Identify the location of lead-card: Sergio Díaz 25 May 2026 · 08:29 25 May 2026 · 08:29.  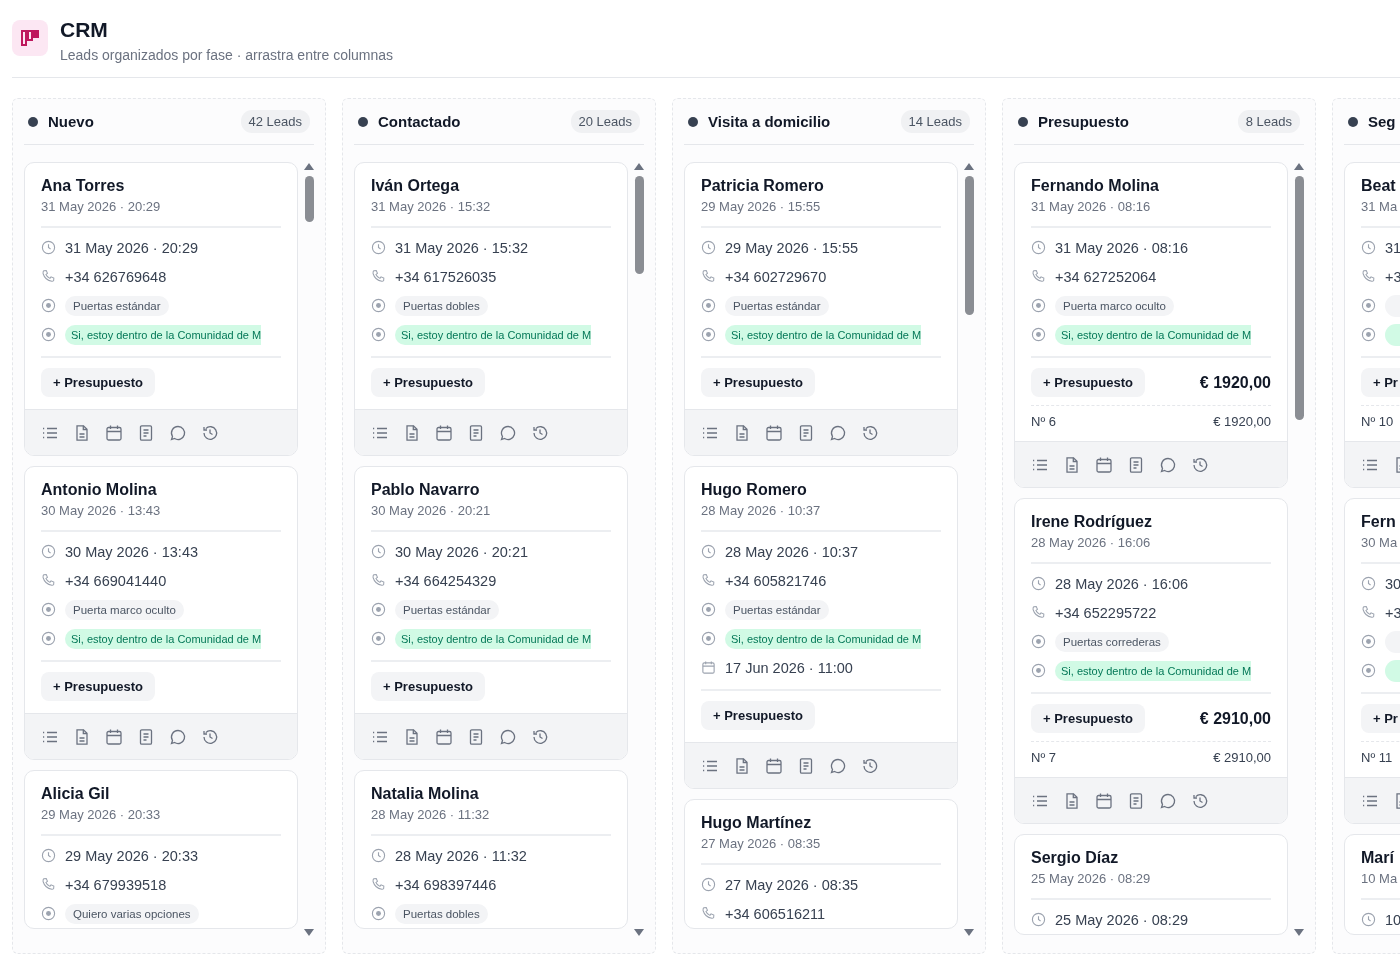
(1151, 884).